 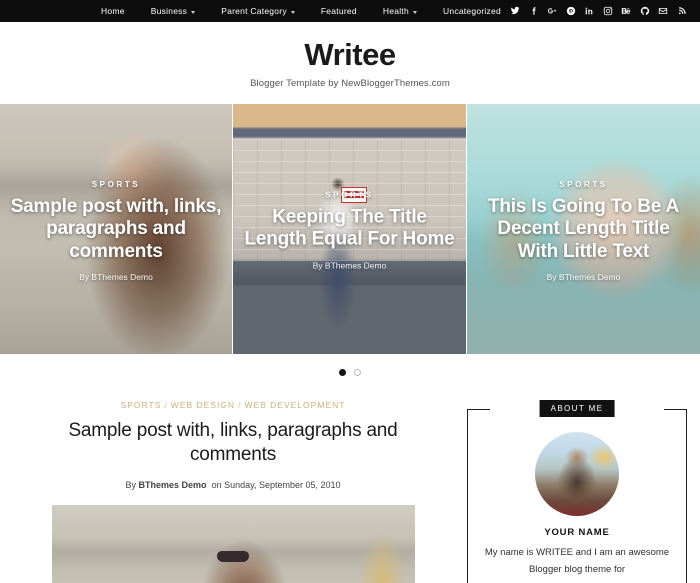 What do you see at coordinates (169, 11) in the screenshot?
I see `nav-label: Business` at bounding box center [169, 11].